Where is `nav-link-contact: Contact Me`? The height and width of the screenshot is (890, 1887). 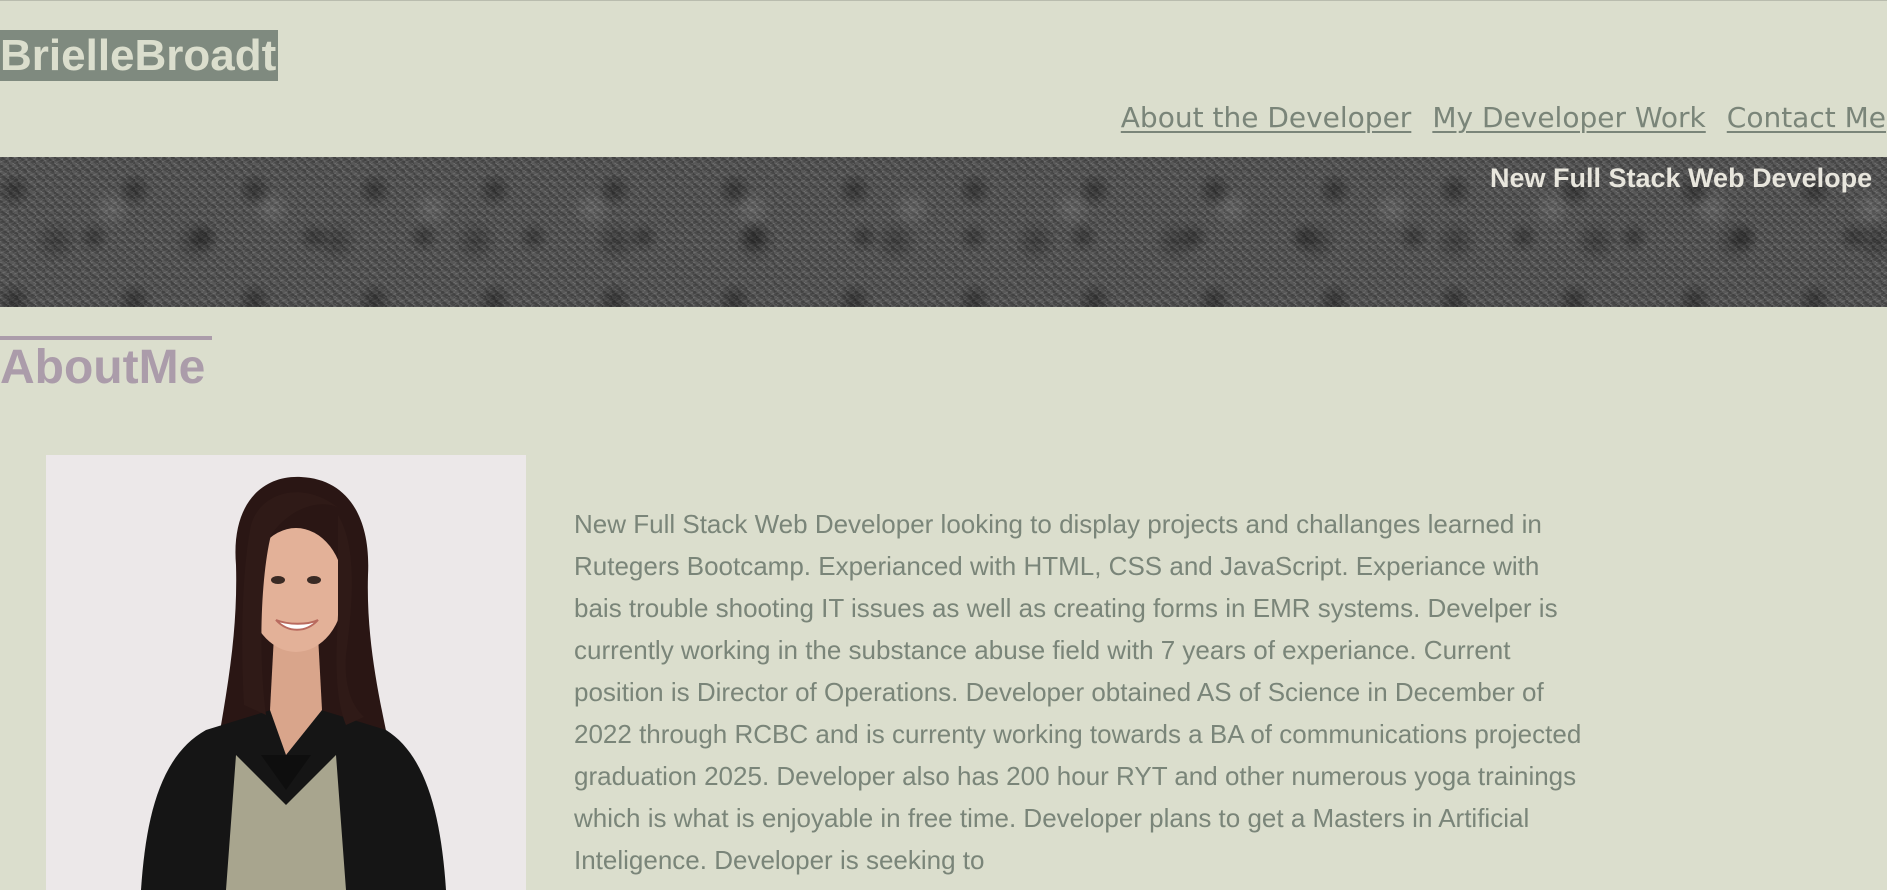 nav-link-contact: Contact Me is located at coordinates (1806, 117).